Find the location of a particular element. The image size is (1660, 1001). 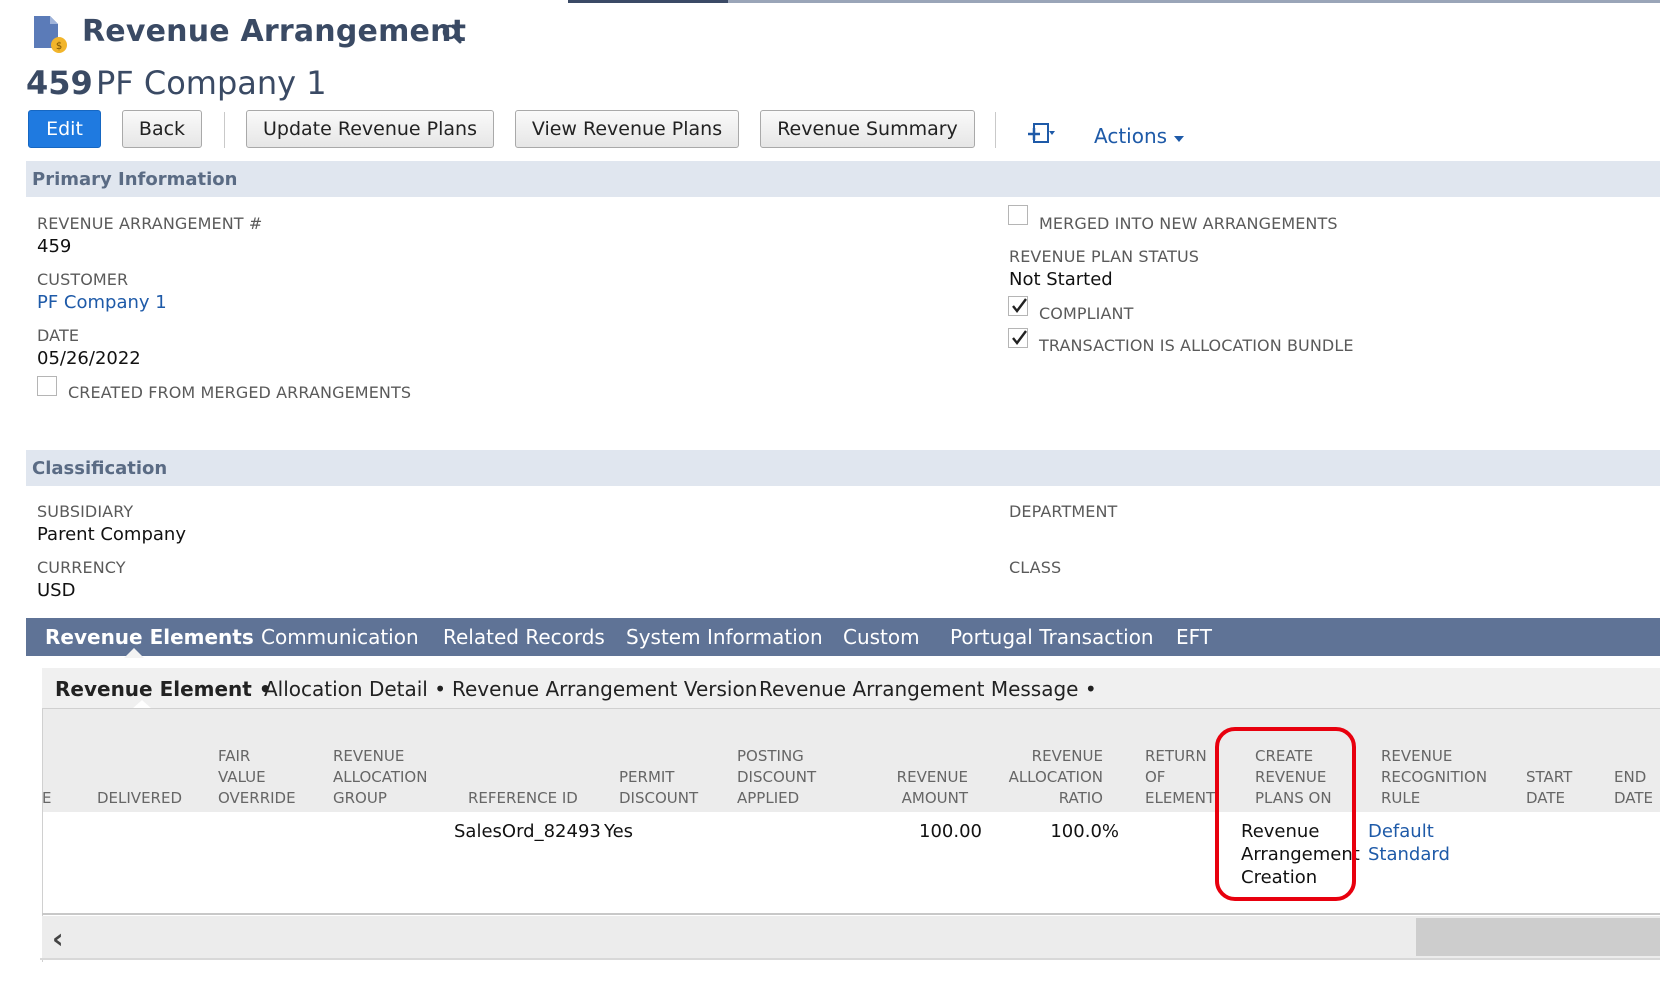

tab-custom: Custom is located at coordinates (881, 637).